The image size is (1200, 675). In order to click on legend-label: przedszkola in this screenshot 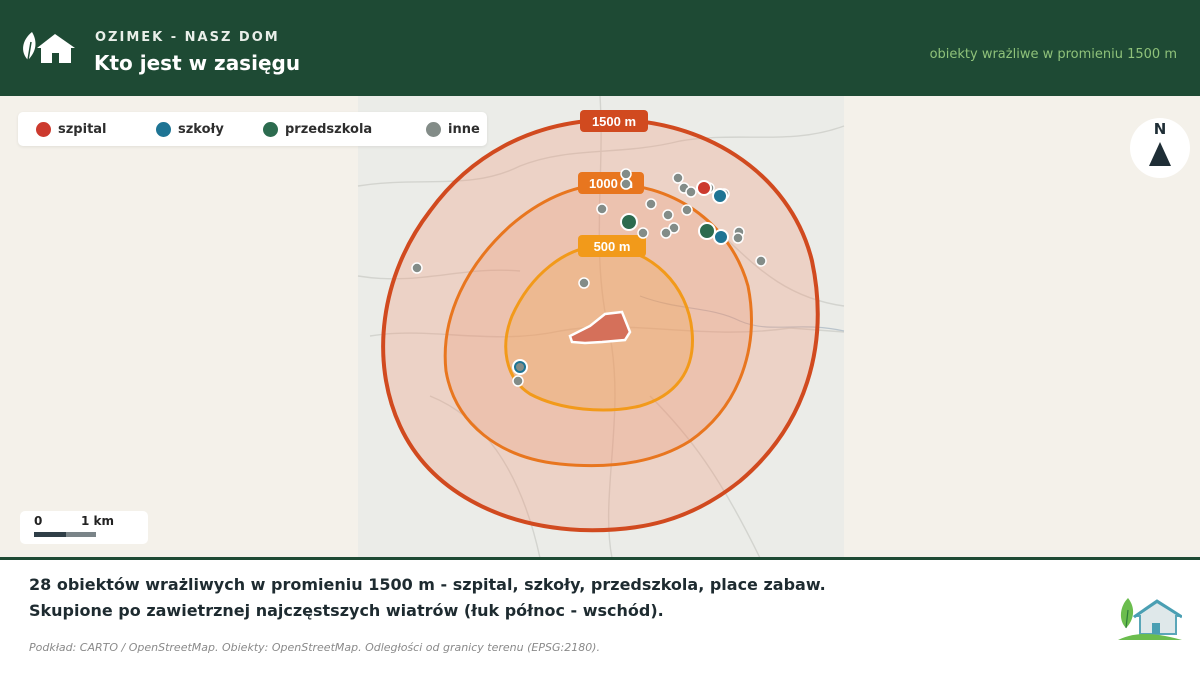, I will do `click(329, 129)`.